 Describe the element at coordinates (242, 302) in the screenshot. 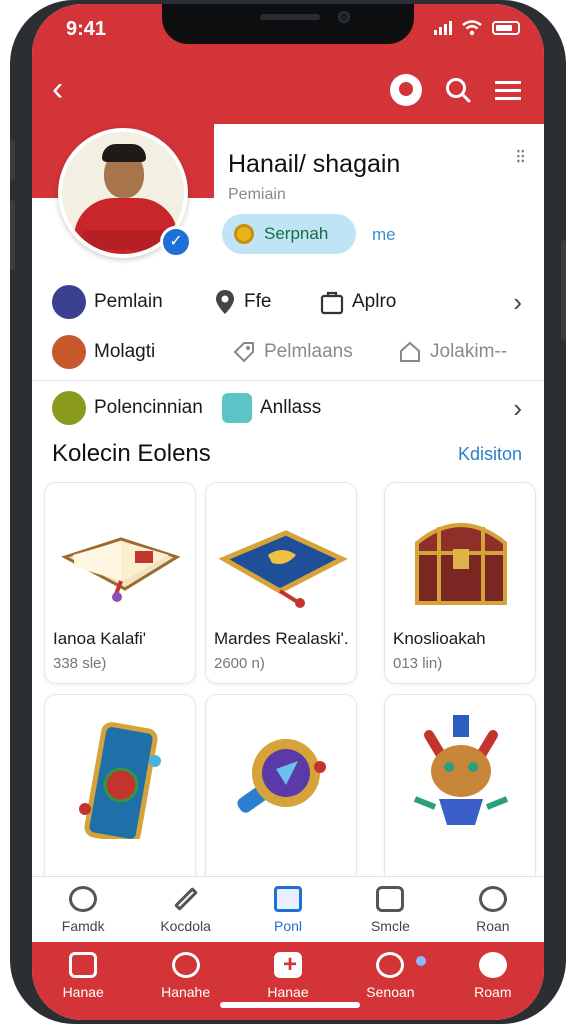

I see `info-item-location: Ffe` at that location.